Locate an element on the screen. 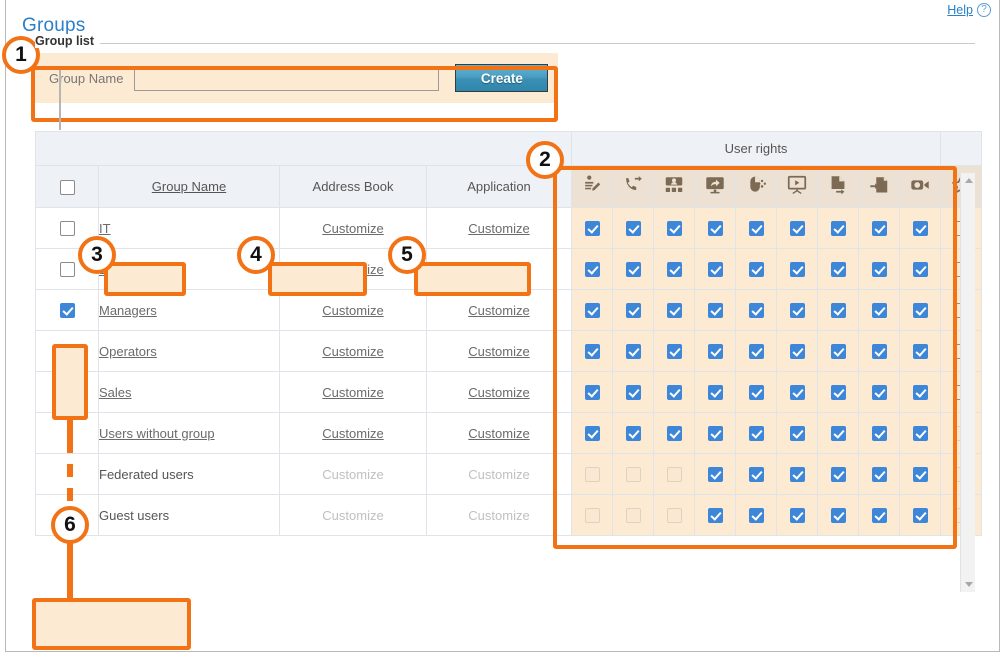 Image resolution: width=1005 pixels, height=658 pixels. group-name-link: Sales is located at coordinates (115, 392).